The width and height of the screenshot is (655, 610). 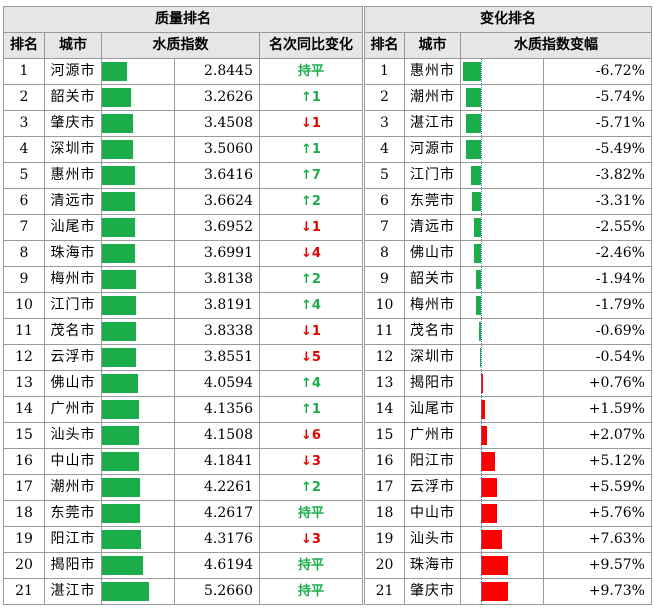 I want to click on city-cell: 湛江市, so click(x=73, y=591).